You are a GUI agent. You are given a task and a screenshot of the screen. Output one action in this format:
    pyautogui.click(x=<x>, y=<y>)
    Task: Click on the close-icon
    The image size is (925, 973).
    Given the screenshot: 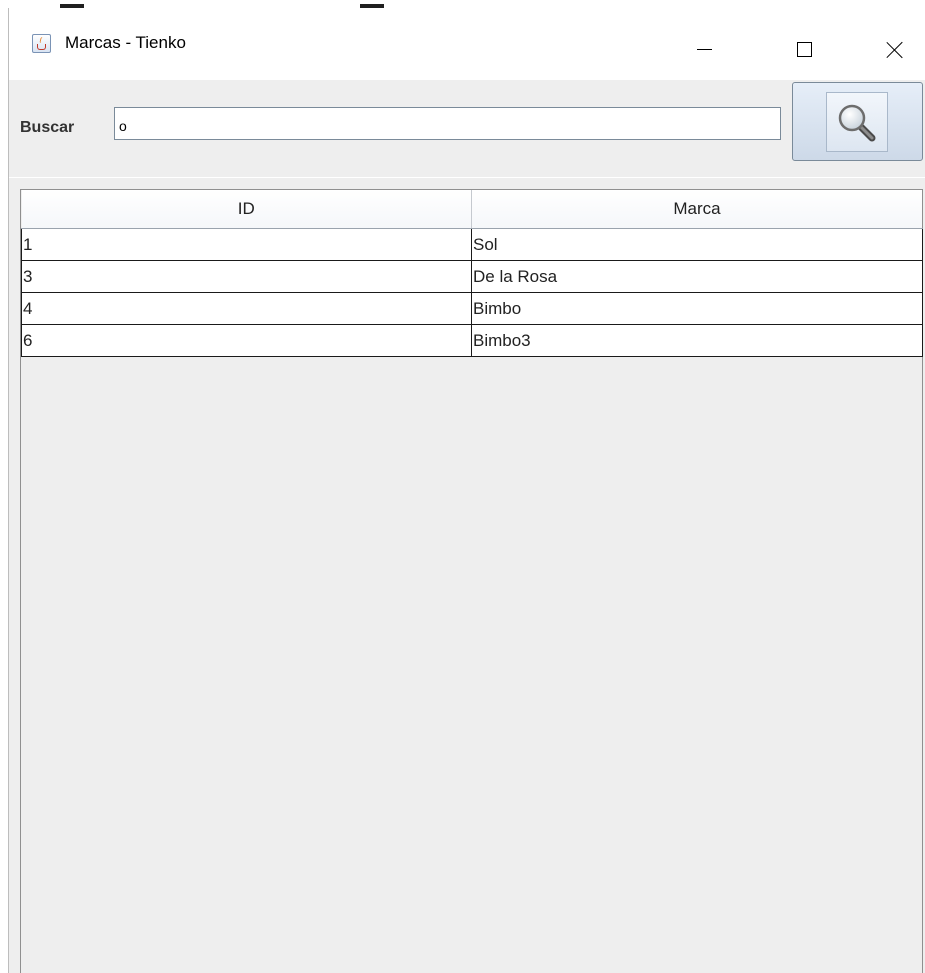 What is the action you would take?
    pyautogui.click(x=895, y=50)
    